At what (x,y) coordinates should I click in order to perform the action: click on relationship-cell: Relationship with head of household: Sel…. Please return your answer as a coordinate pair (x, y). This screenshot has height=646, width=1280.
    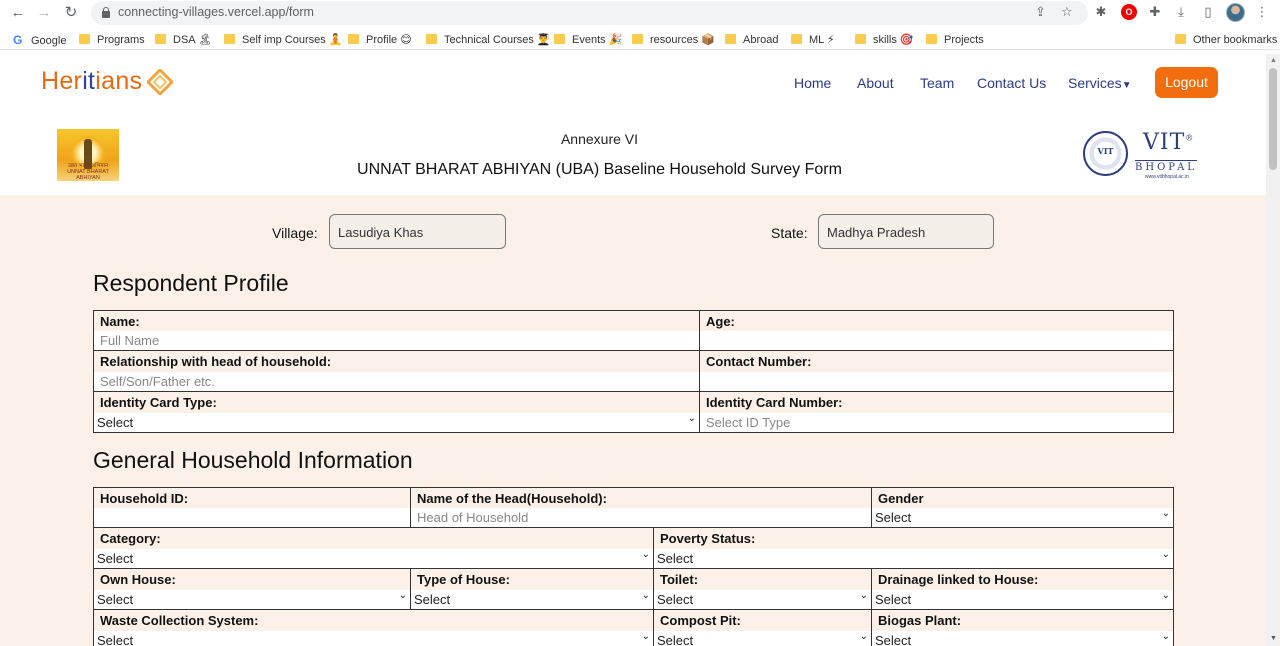
    Looking at the image, I should click on (396, 371).